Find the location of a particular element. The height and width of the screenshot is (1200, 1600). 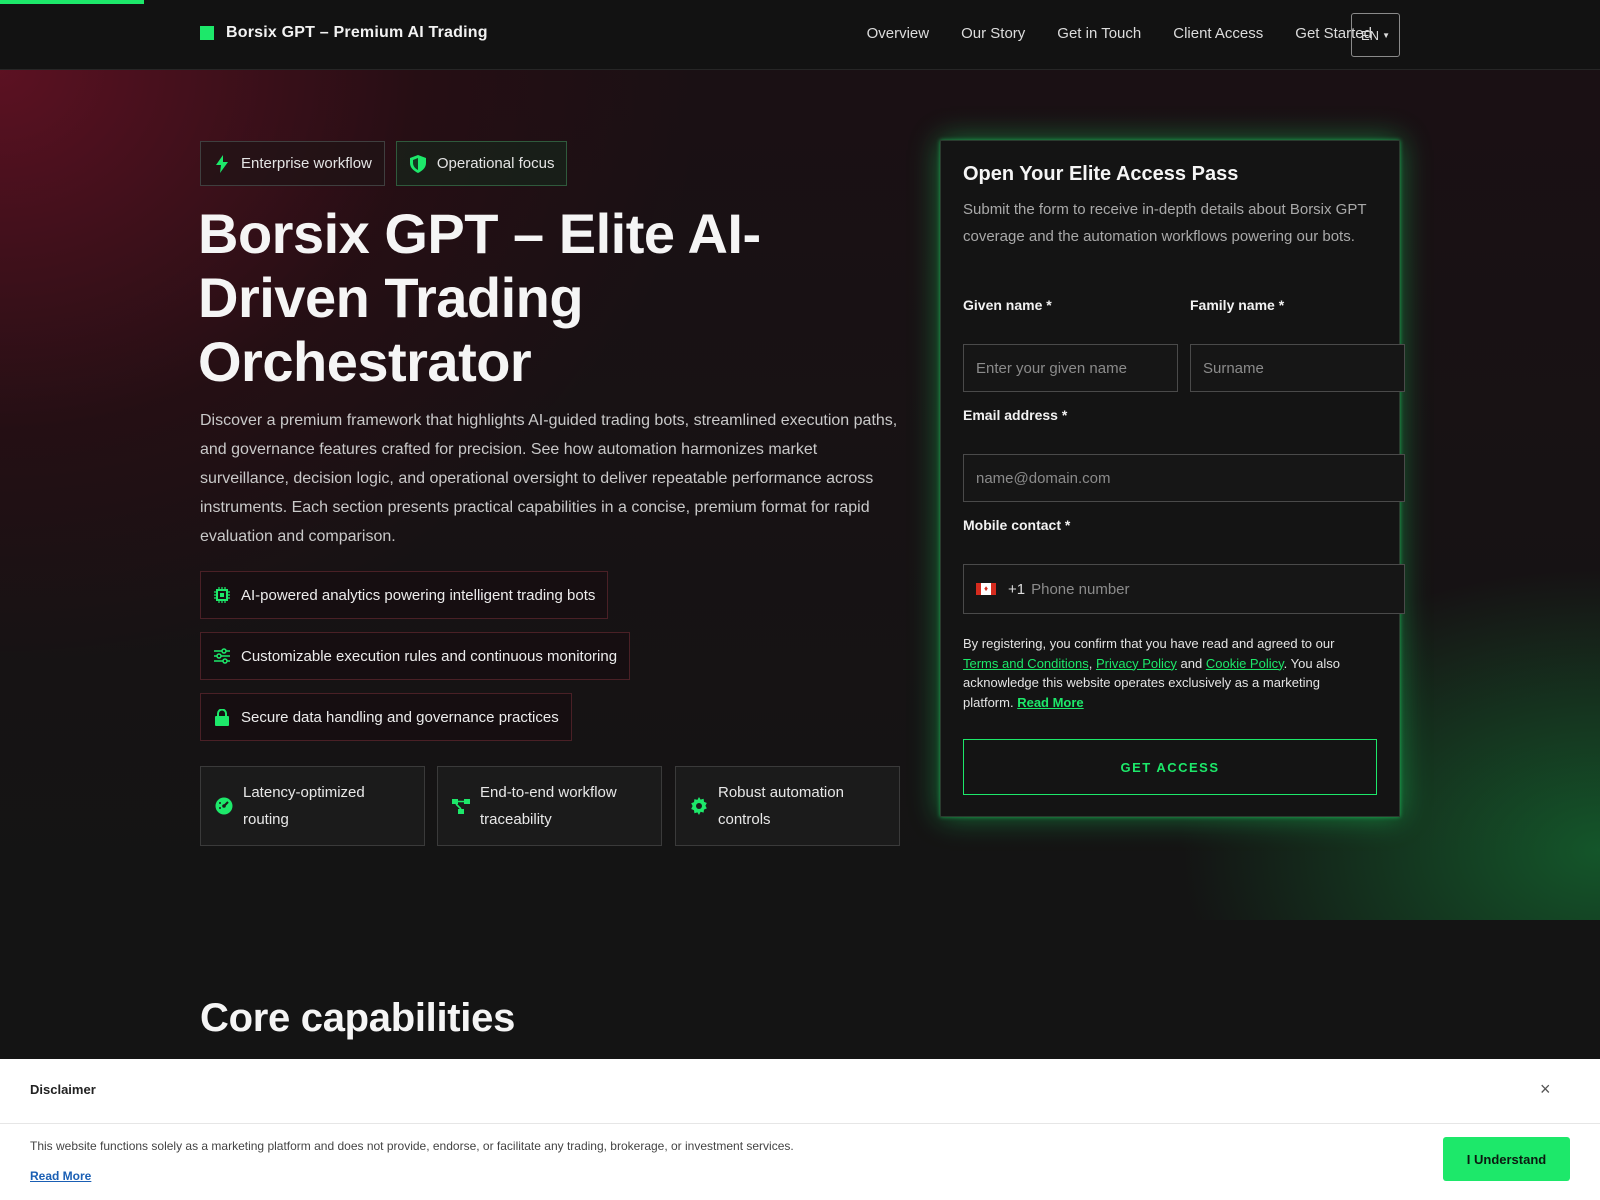

tile-automation-controls: Robust automation controls is located at coordinates (787, 806).